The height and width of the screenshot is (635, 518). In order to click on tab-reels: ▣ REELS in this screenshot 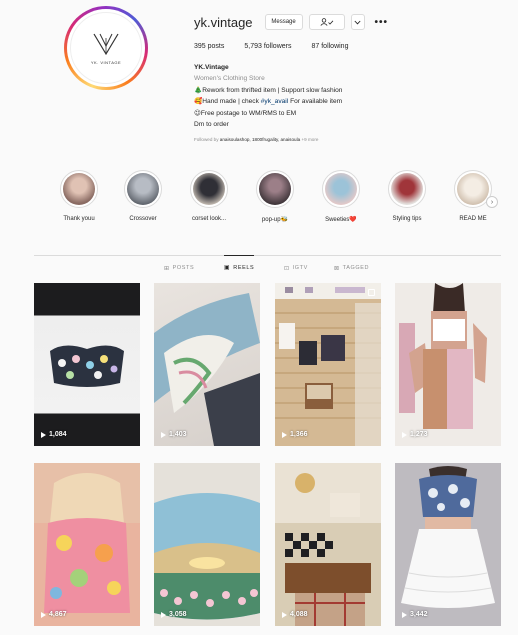, I will do `click(239, 267)`.